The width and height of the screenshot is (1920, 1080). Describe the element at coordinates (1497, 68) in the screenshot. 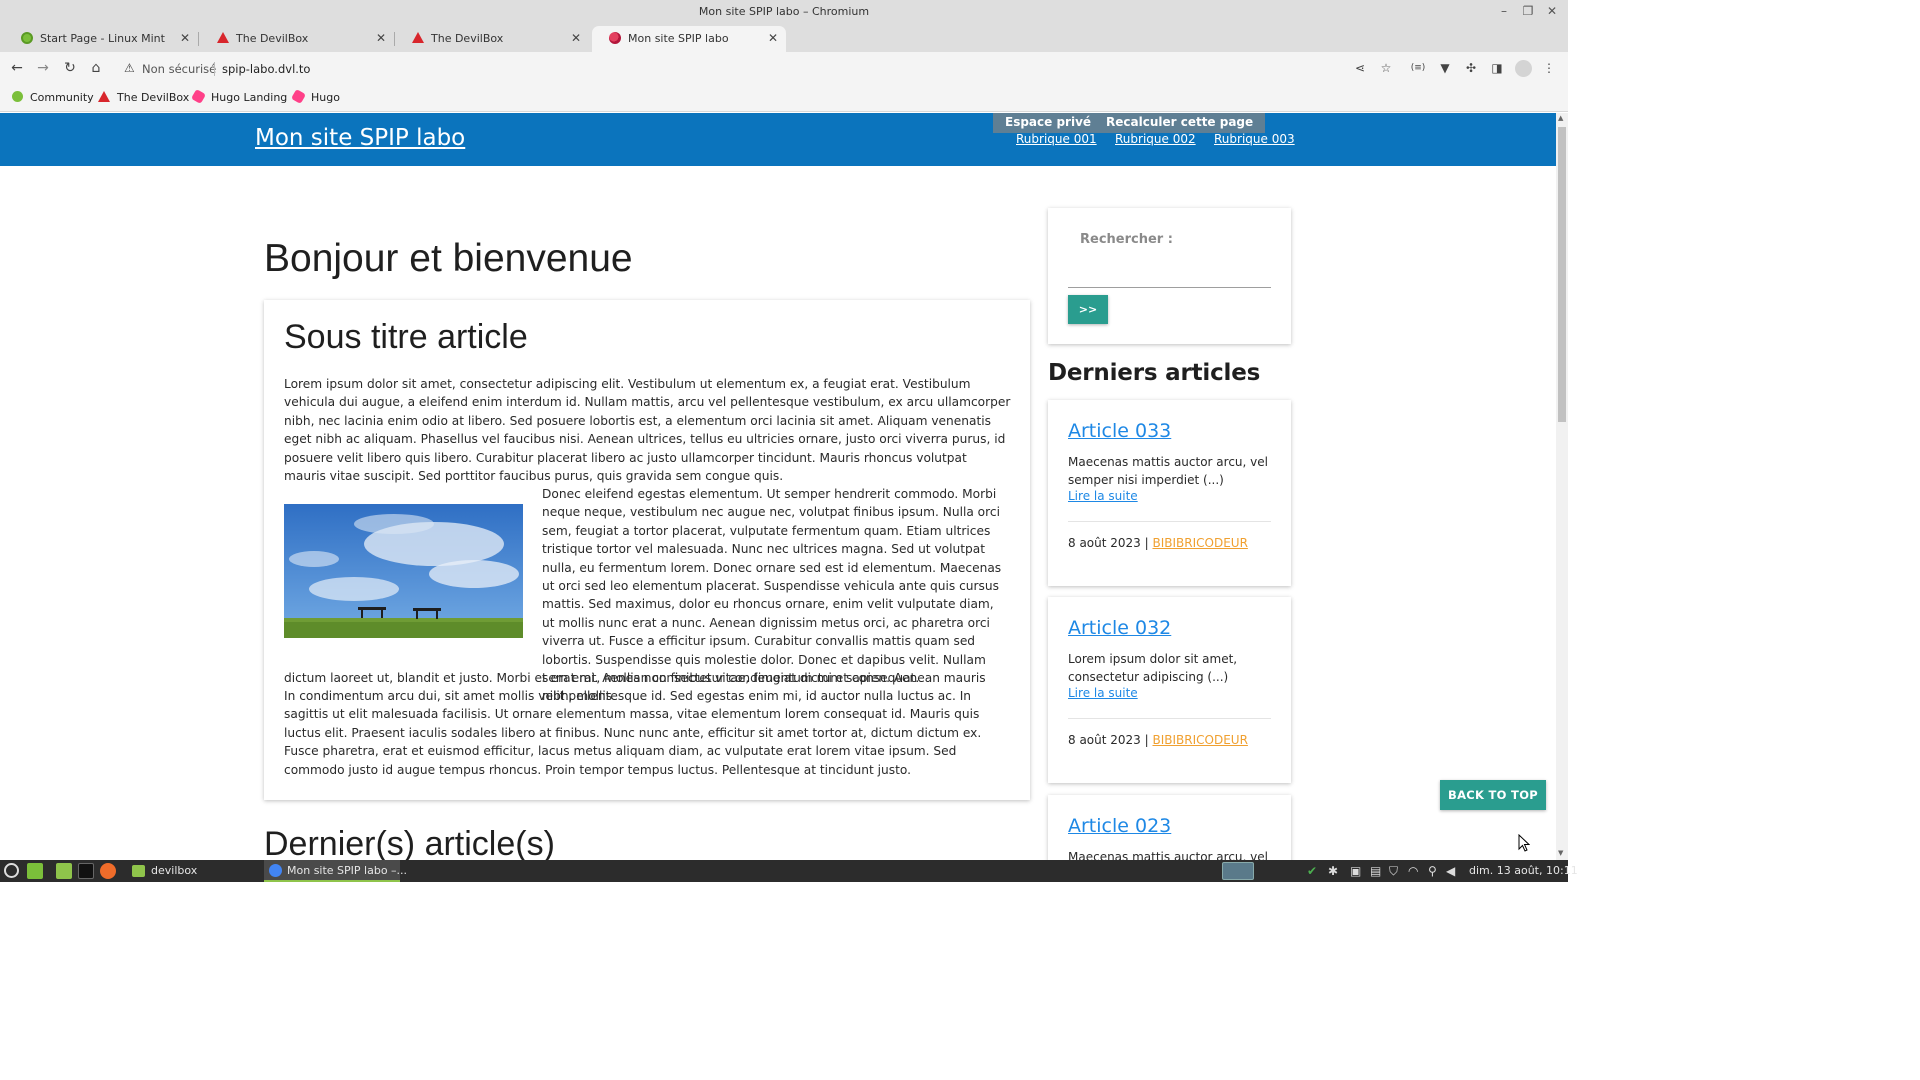

I see `side-panel-icon: ◨` at that location.